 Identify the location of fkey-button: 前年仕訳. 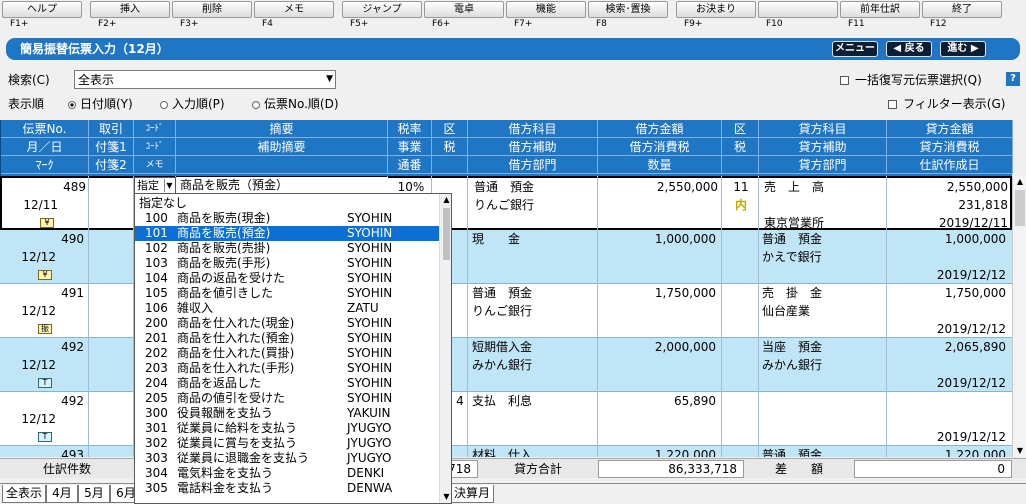
(880, 9).